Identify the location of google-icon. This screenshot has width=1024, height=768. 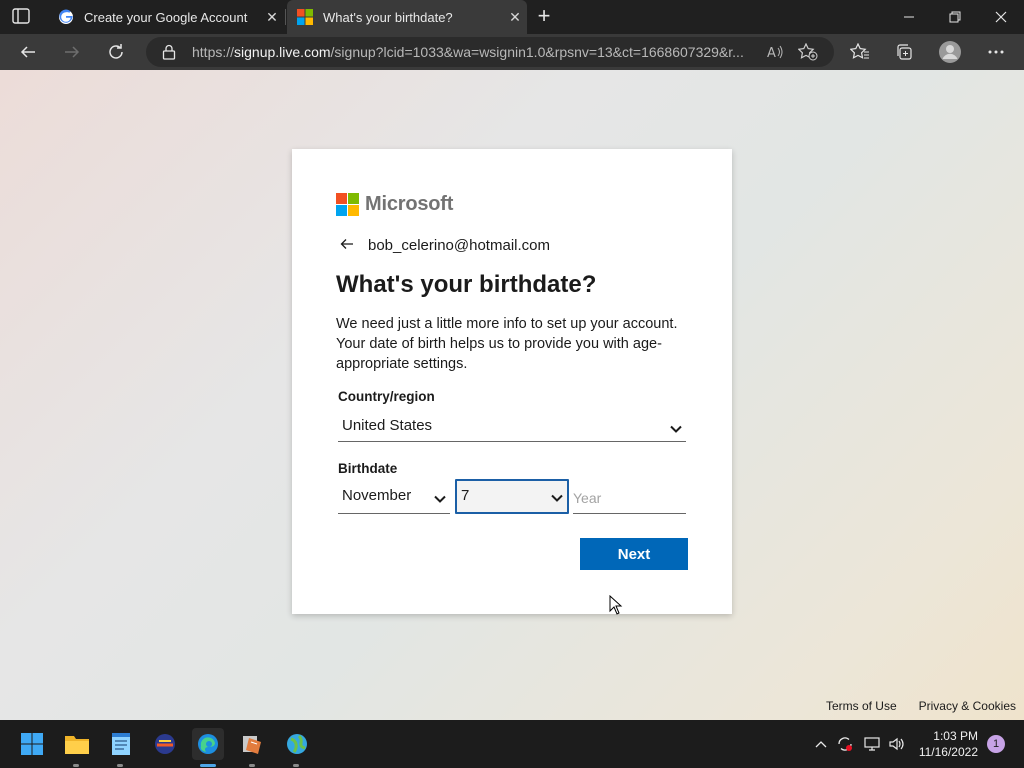
(66, 17).